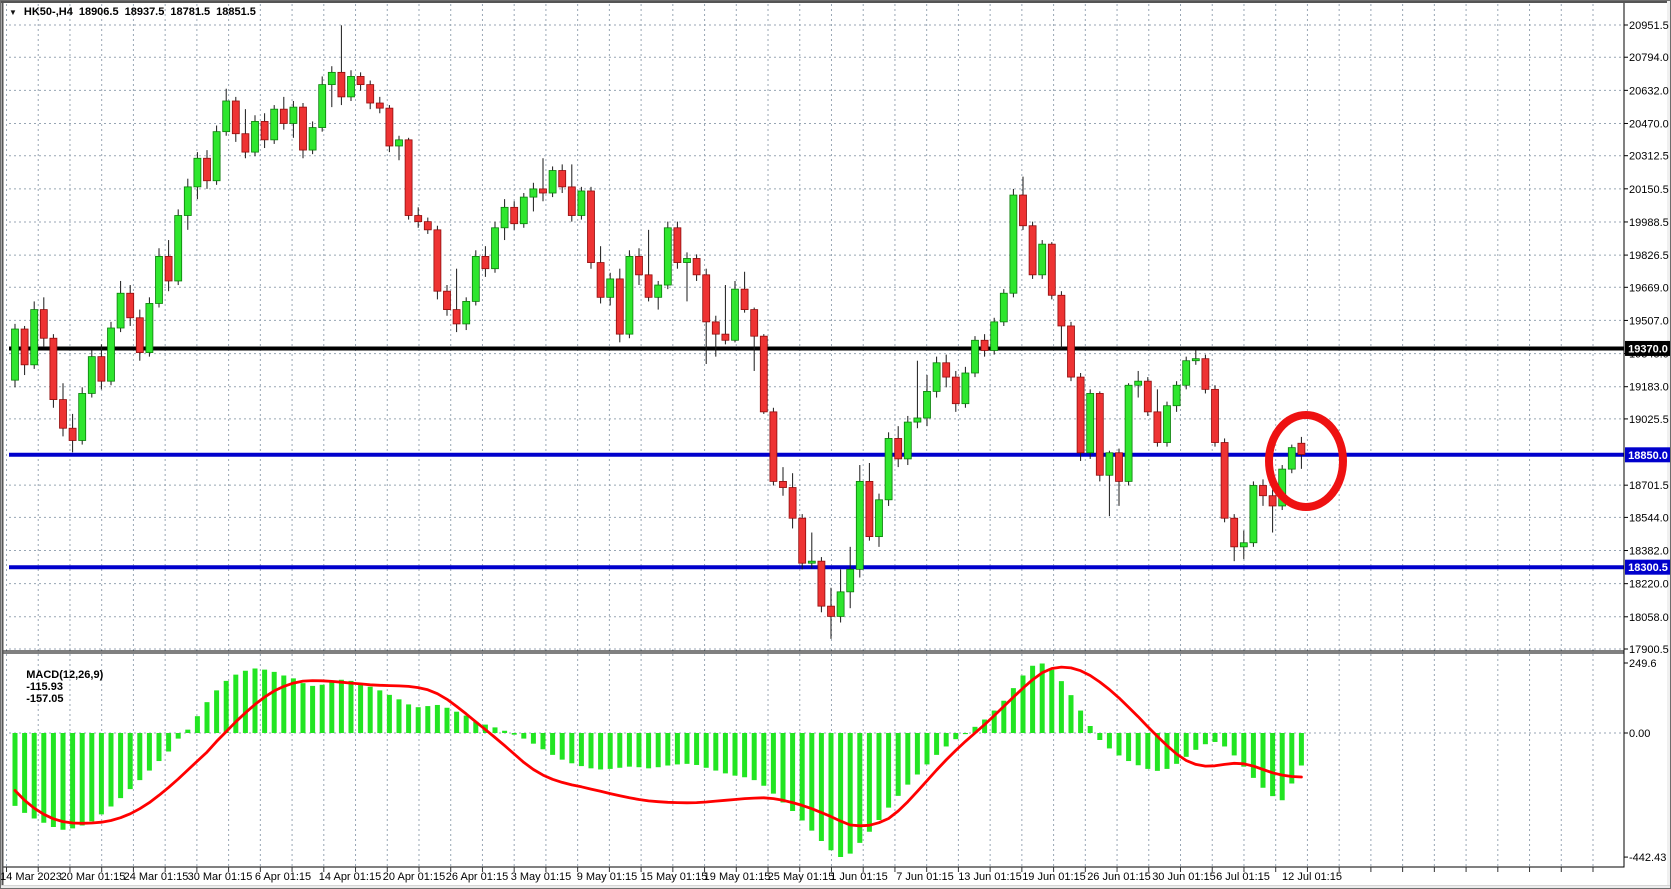  Describe the element at coordinates (477, 877) in the screenshot. I see `svg-text: 26 Apr 01:15` at that location.